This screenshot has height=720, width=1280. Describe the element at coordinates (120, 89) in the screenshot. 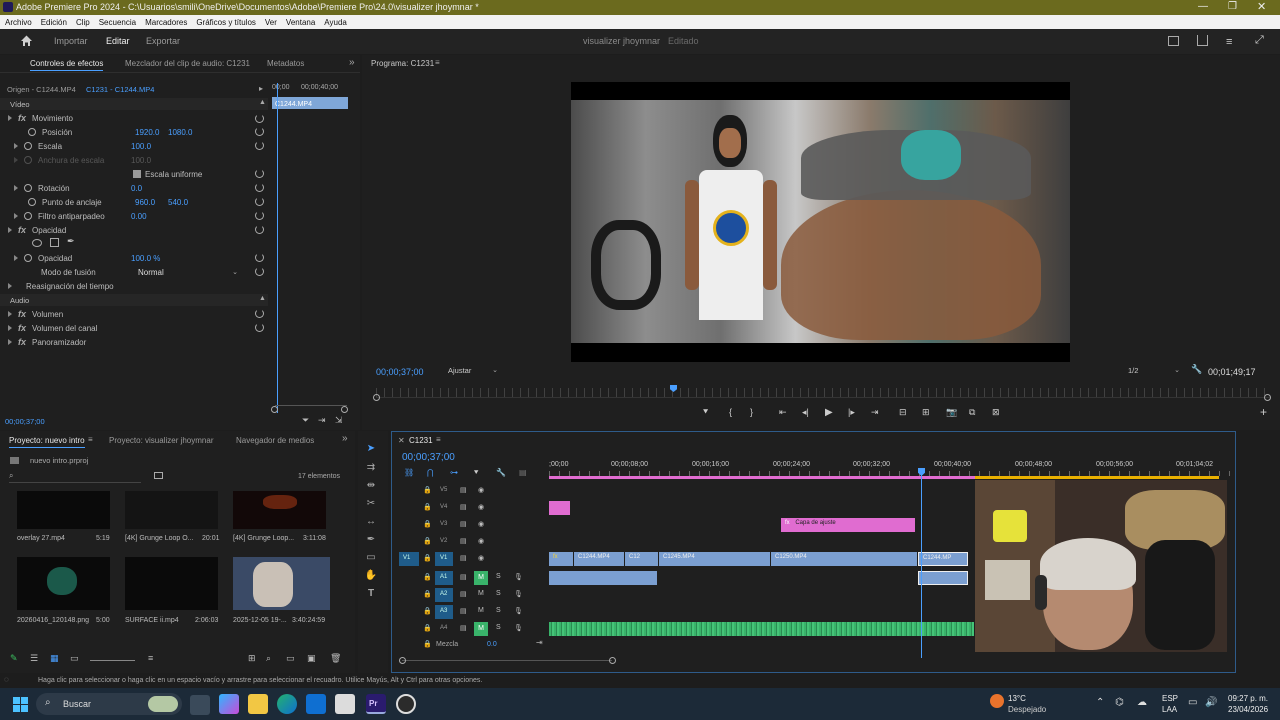

I see `sequence-label: C1231 - C1244.MP4` at that location.